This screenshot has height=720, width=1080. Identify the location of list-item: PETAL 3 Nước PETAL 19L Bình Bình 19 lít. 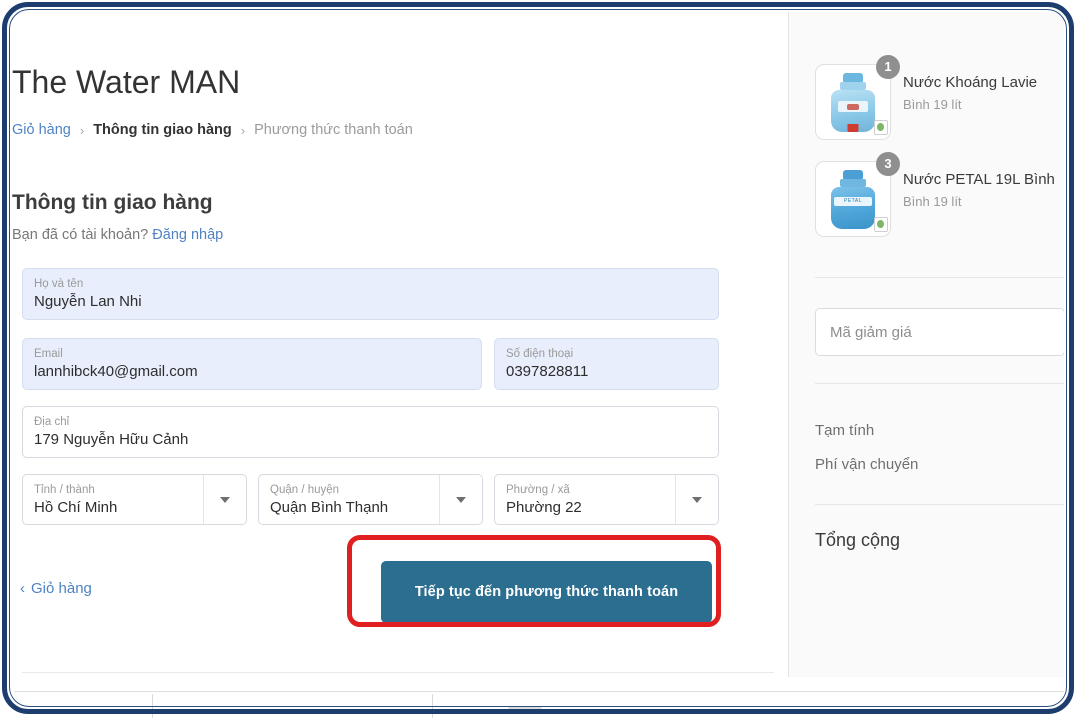
(939, 194).